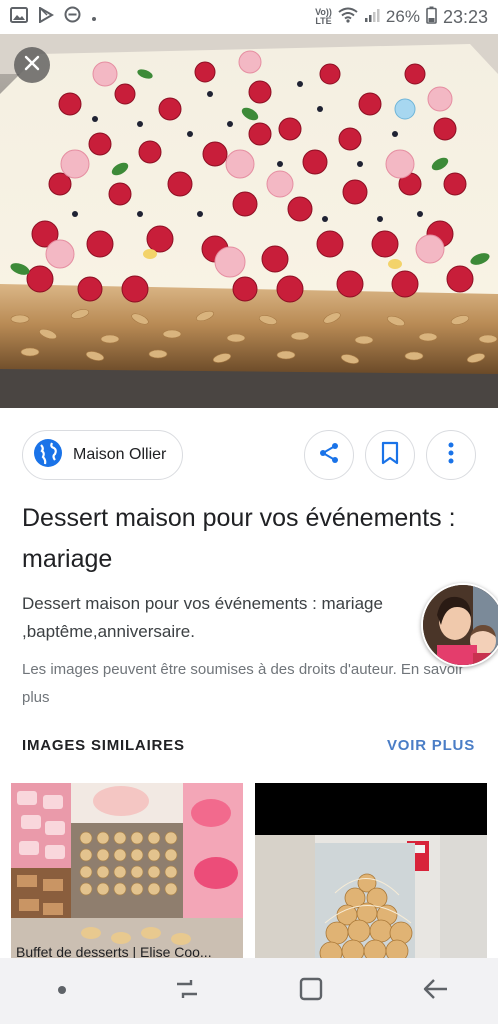 Image resolution: width=498 pixels, height=1024 pixels. What do you see at coordinates (372, 17) in the screenshot?
I see `signal-icon` at bounding box center [372, 17].